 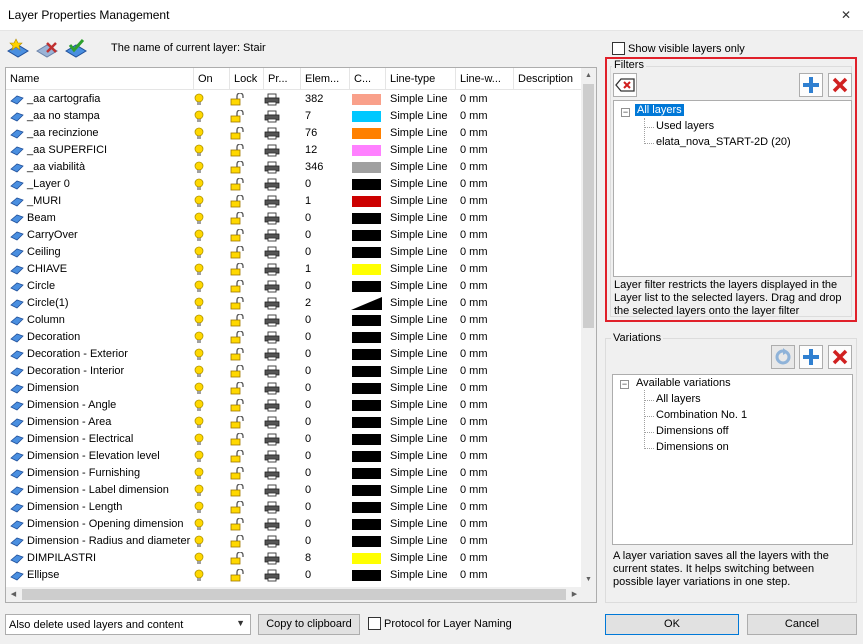 What do you see at coordinates (294, 473) in the screenshot?
I see `table-row: Dimension - Furnishing 0 Simple Line 0 mm` at bounding box center [294, 473].